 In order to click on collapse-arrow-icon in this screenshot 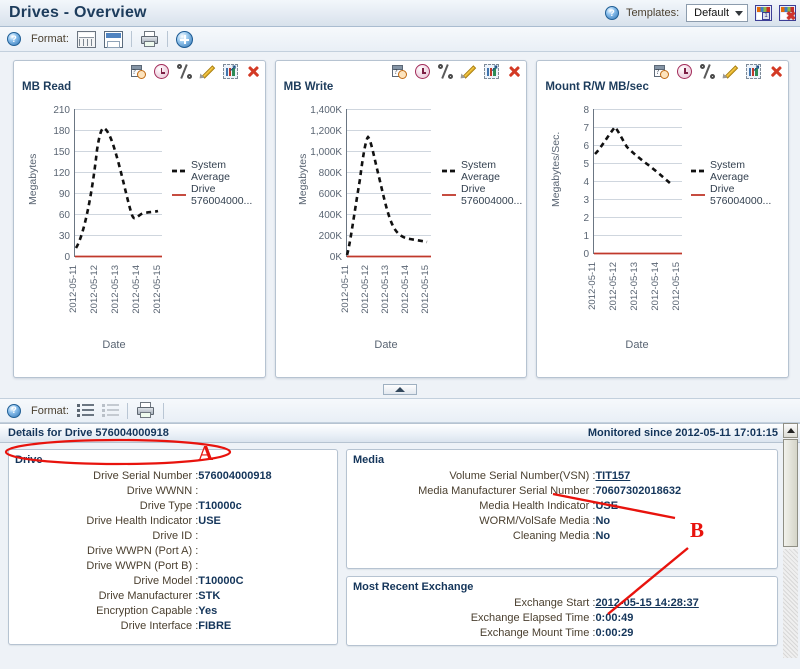, I will do `click(400, 389)`.